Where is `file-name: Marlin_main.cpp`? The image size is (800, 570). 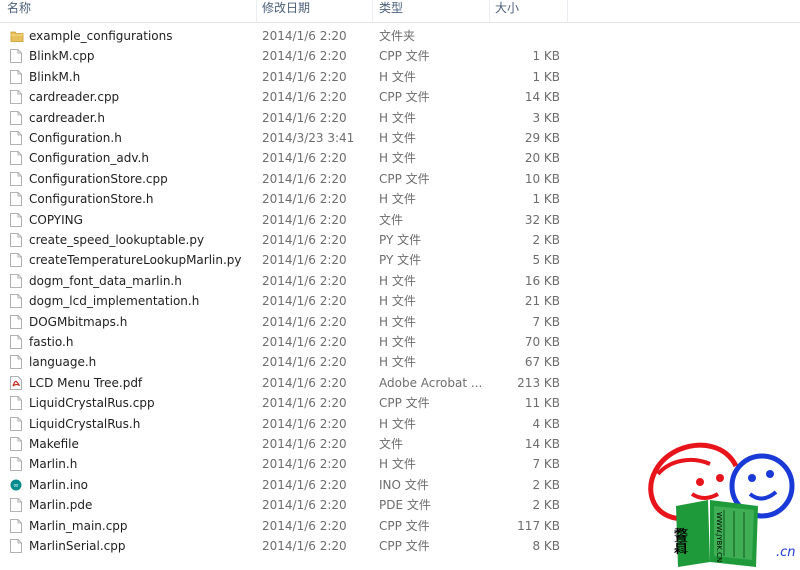
file-name: Marlin_main.cpp is located at coordinates (78, 525).